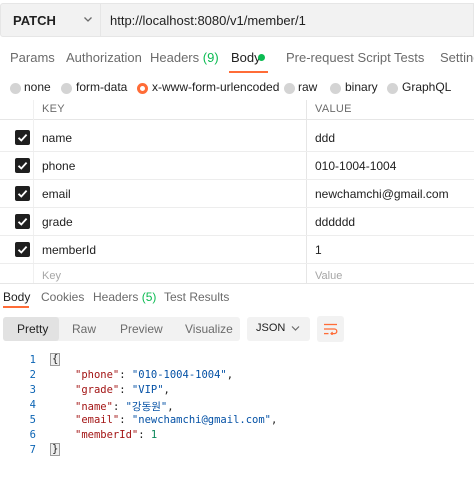  What do you see at coordinates (32, 375) in the screenshot?
I see `line-number: 2` at bounding box center [32, 375].